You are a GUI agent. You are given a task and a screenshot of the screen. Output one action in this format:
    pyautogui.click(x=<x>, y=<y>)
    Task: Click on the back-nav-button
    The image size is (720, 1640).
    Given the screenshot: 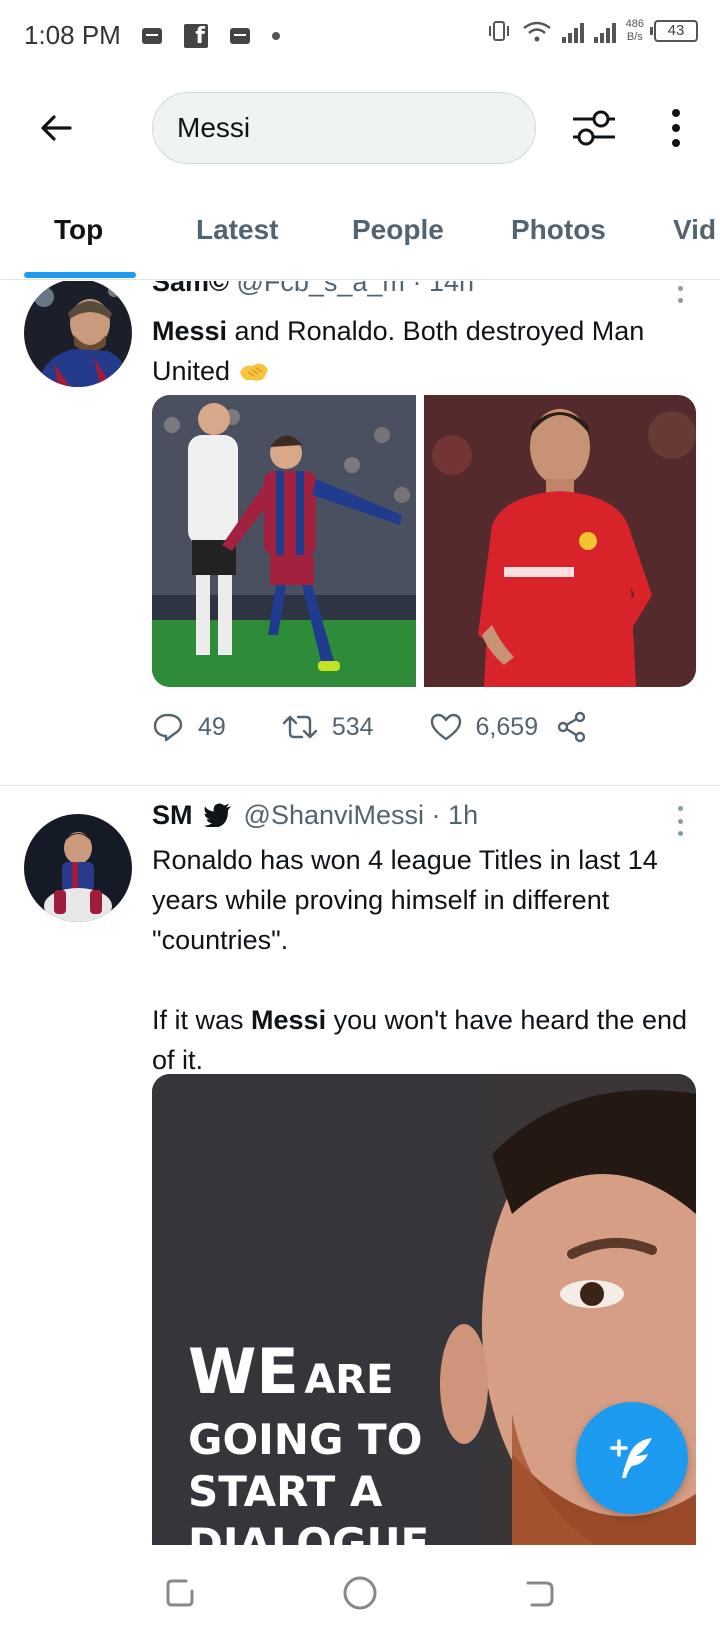 What is the action you would take?
    pyautogui.click(x=540, y=1593)
    